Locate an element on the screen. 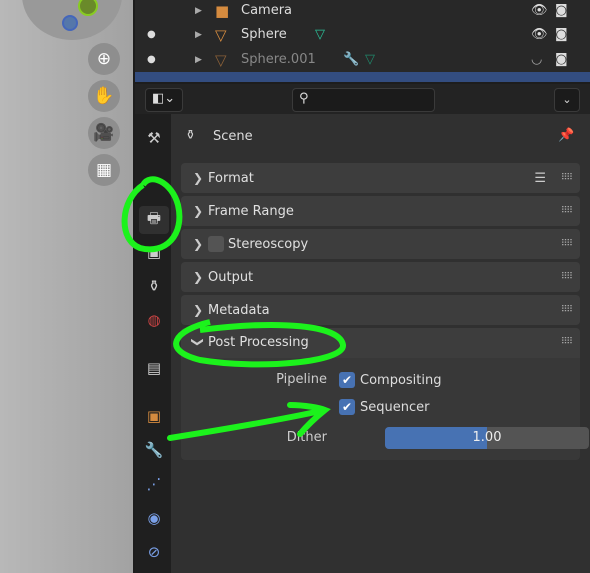  properties-header: ◧⌄ ⚲ ⌄ is located at coordinates (362, 99).